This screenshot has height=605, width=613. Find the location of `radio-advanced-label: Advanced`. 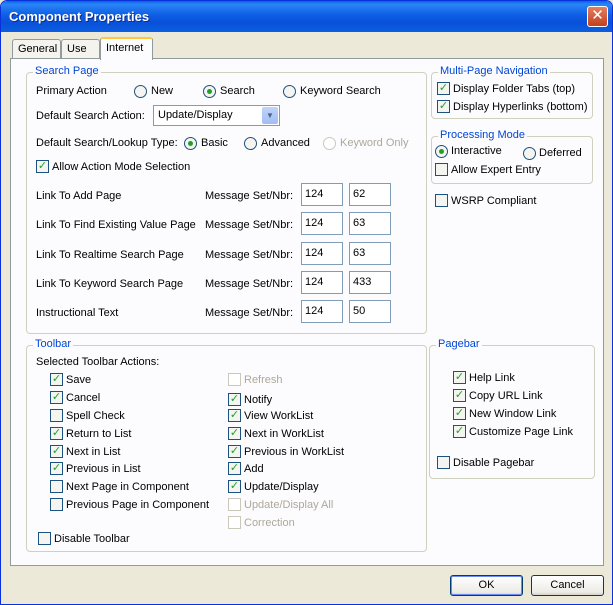

radio-advanced-label: Advanced is located at coordinates (285, 143).